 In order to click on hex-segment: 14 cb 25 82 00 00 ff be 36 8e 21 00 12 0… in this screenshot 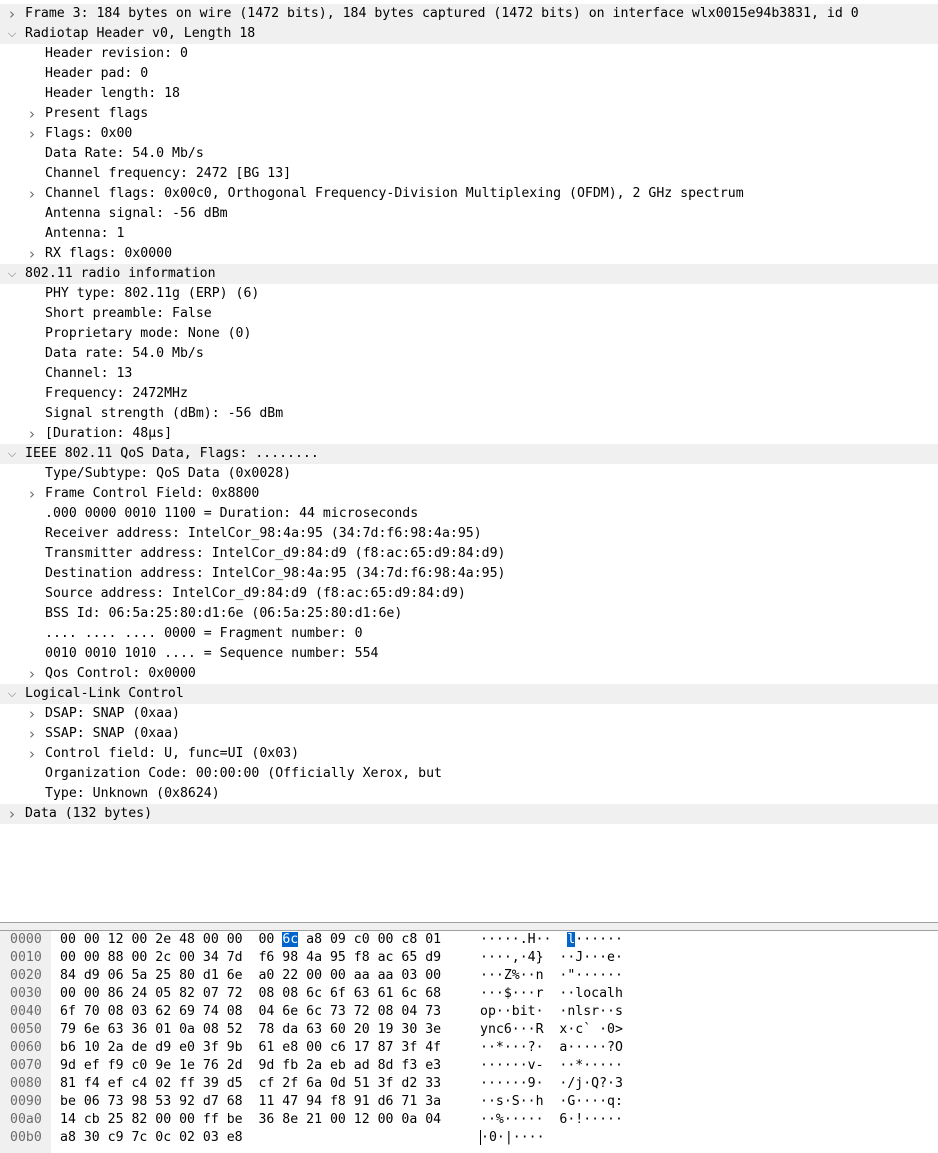, I will do `click(250, 1119)`.